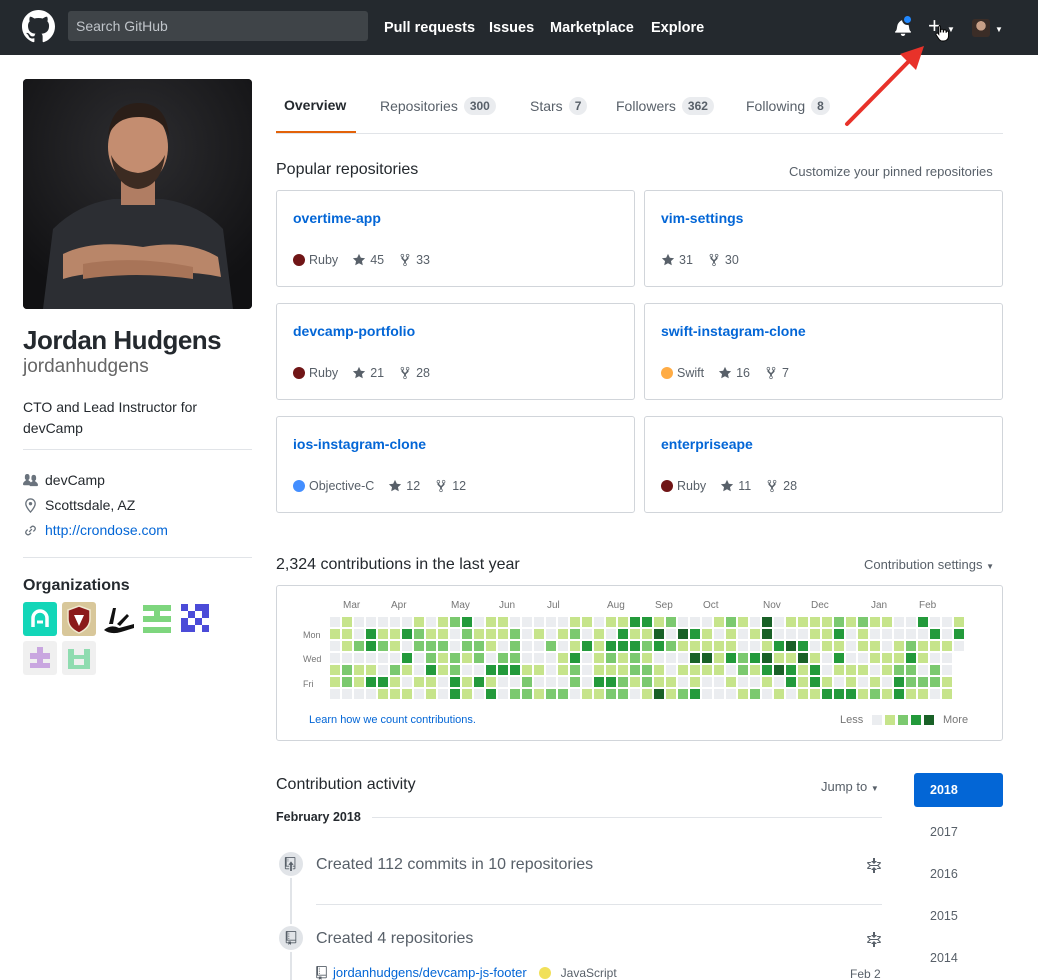 This screenshot has height=980, width=1038. What do you see at coordinates (455, 464) in the screenshot?
I see `pinned-repo-card: ios-instagram-clone Objective-C 12 12` at bounding box center [455, 464].